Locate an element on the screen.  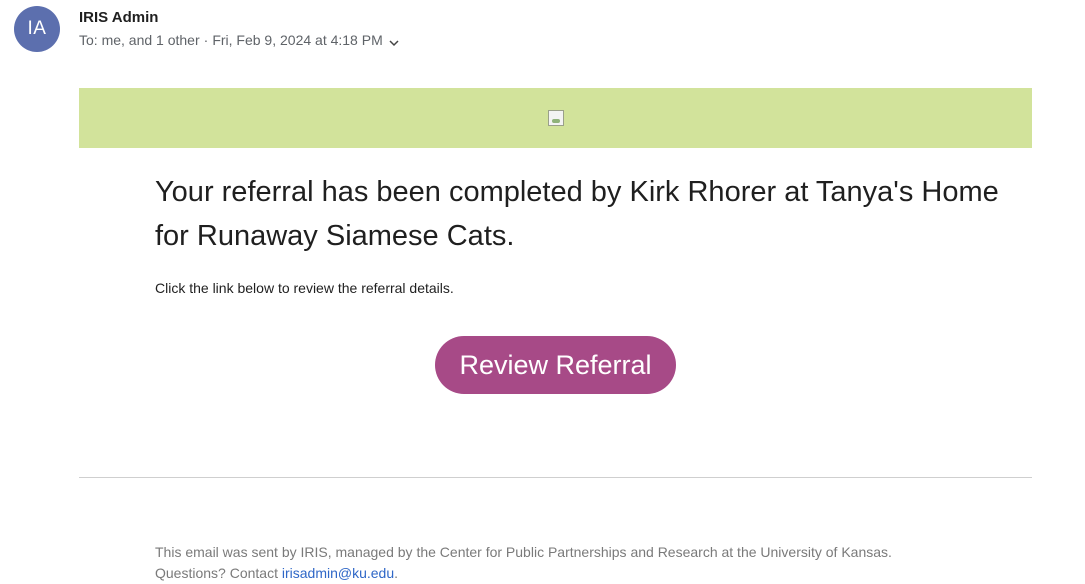
review-referral-button: Review Referral is located at coordinates (555, 365).